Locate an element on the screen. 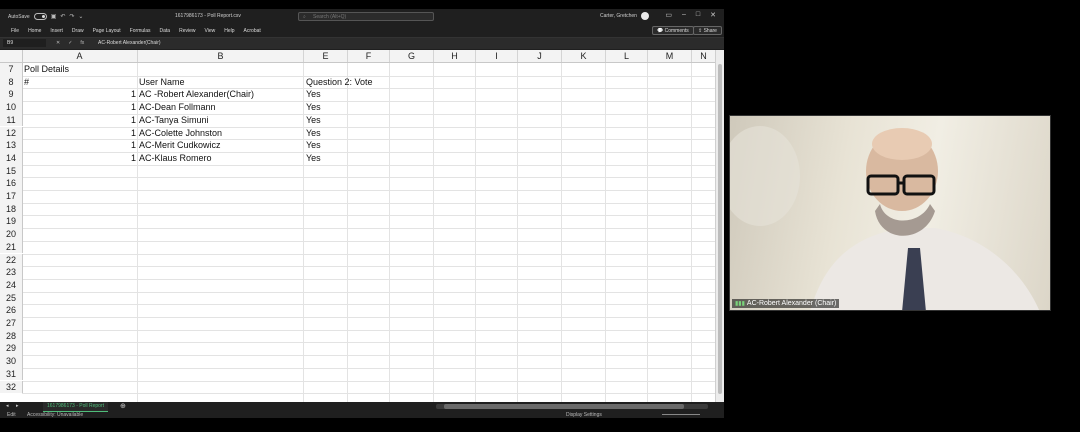 The image size is (1080, 432). redo-icon: ↷ is located at coordinates (71, 16).